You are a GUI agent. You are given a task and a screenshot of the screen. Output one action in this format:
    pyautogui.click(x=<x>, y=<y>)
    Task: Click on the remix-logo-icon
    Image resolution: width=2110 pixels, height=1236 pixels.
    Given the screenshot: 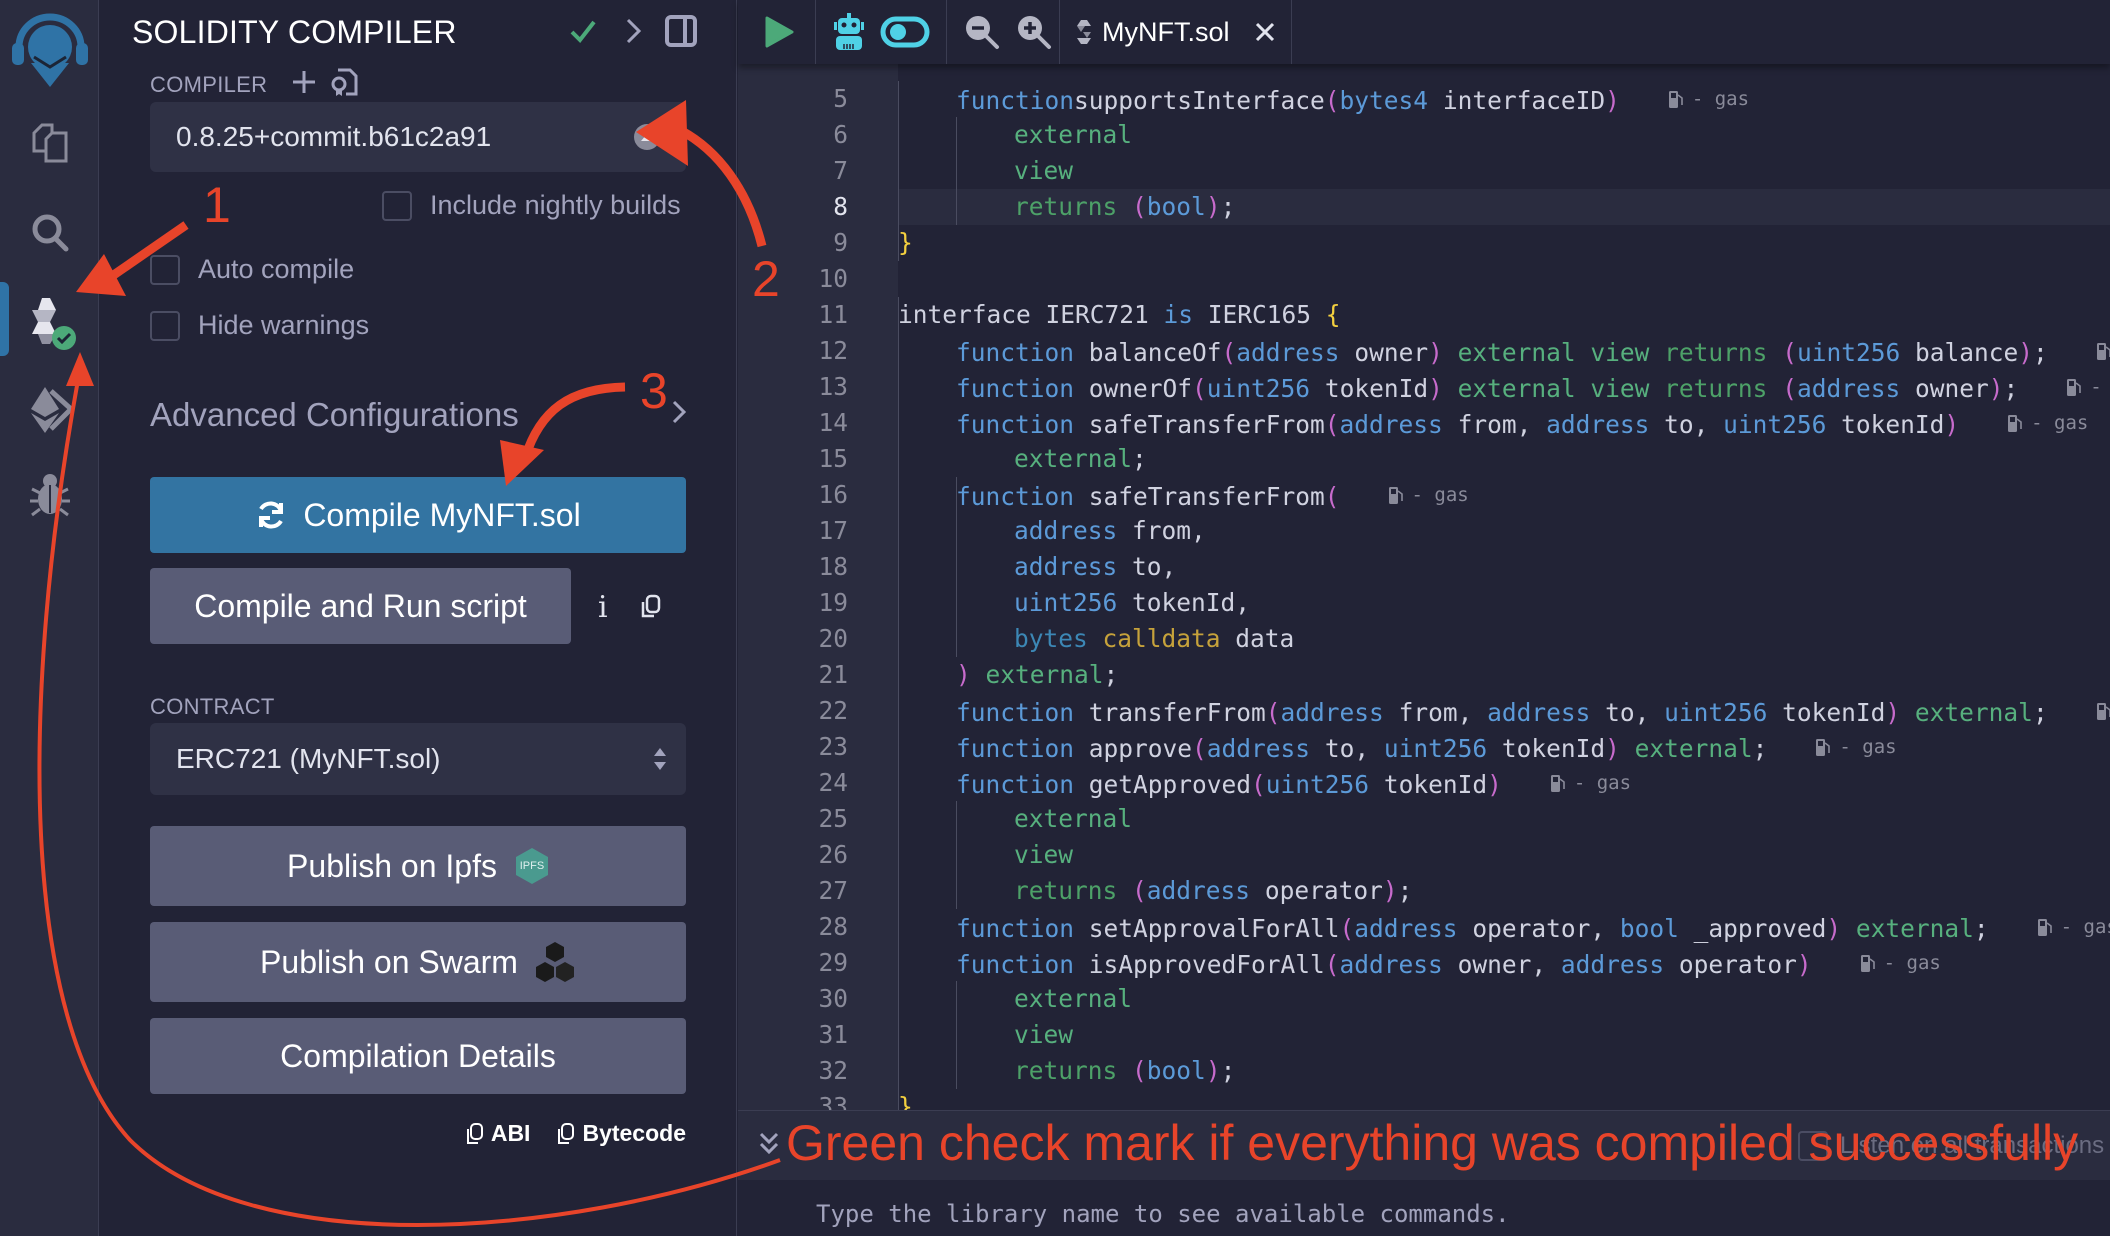 What is the action you would take?
    pyautogui.click(x=49, y=50)
    